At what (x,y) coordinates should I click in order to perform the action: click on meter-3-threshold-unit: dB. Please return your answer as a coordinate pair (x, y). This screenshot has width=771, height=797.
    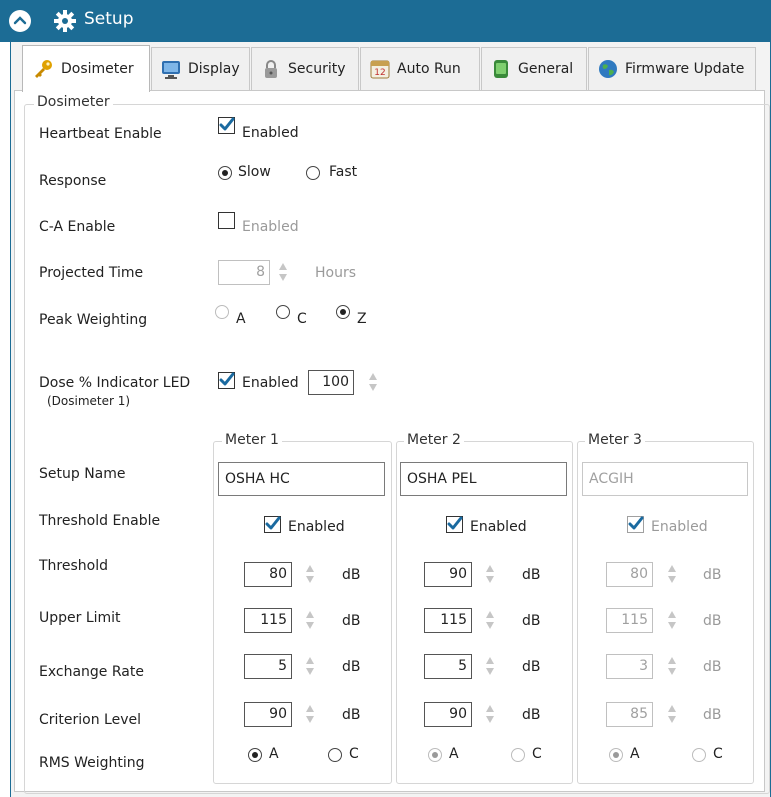
    Looking at the image, I should click on (712, 575).